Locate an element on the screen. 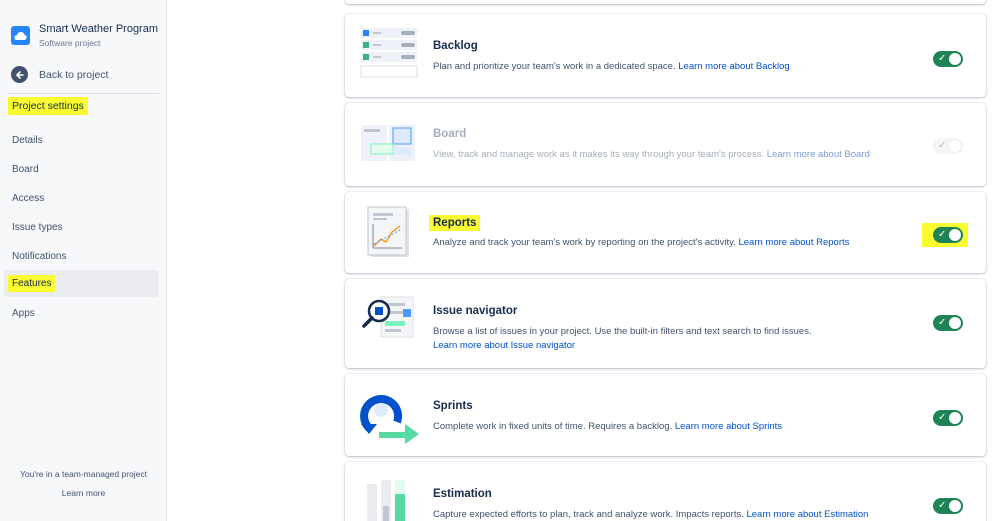 Image resolution: width=999 pixels, height=521 pixels. reports-toggle: ✓ is located at coordinates (948, 235).